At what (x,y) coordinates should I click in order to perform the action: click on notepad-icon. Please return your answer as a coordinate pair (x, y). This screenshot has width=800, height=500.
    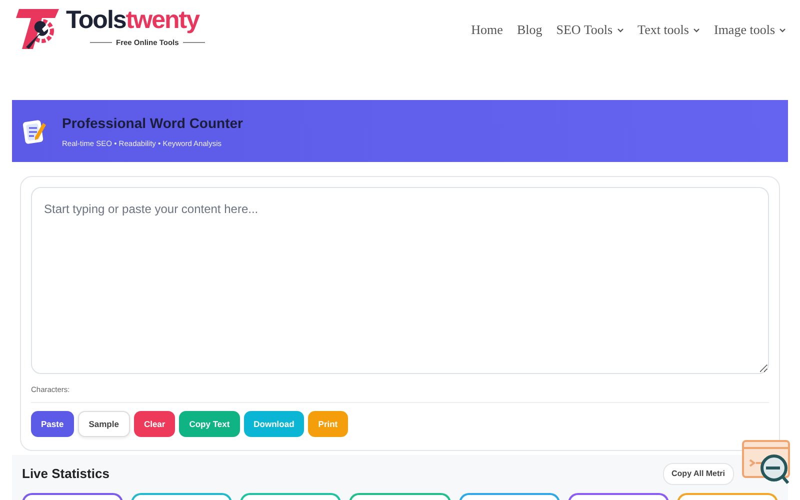
    Looking at the image, I should click on (35, 131).